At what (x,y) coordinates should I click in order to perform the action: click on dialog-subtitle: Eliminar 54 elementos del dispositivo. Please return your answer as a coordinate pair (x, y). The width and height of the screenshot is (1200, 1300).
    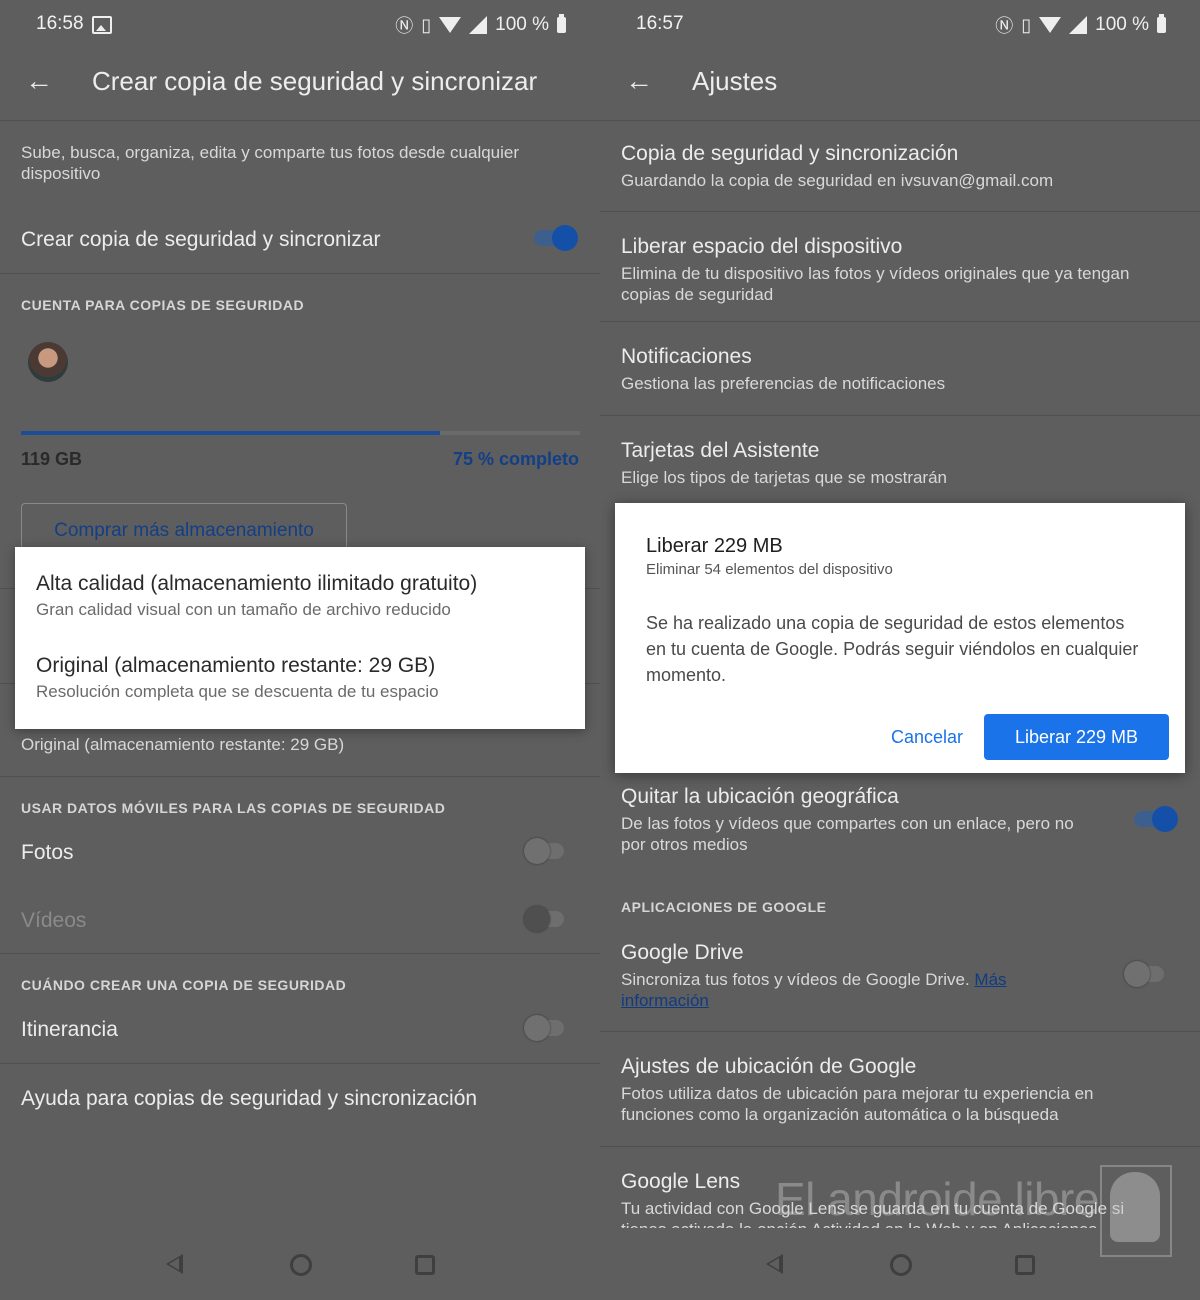
    Looking at the image, I should click on (769, 569).